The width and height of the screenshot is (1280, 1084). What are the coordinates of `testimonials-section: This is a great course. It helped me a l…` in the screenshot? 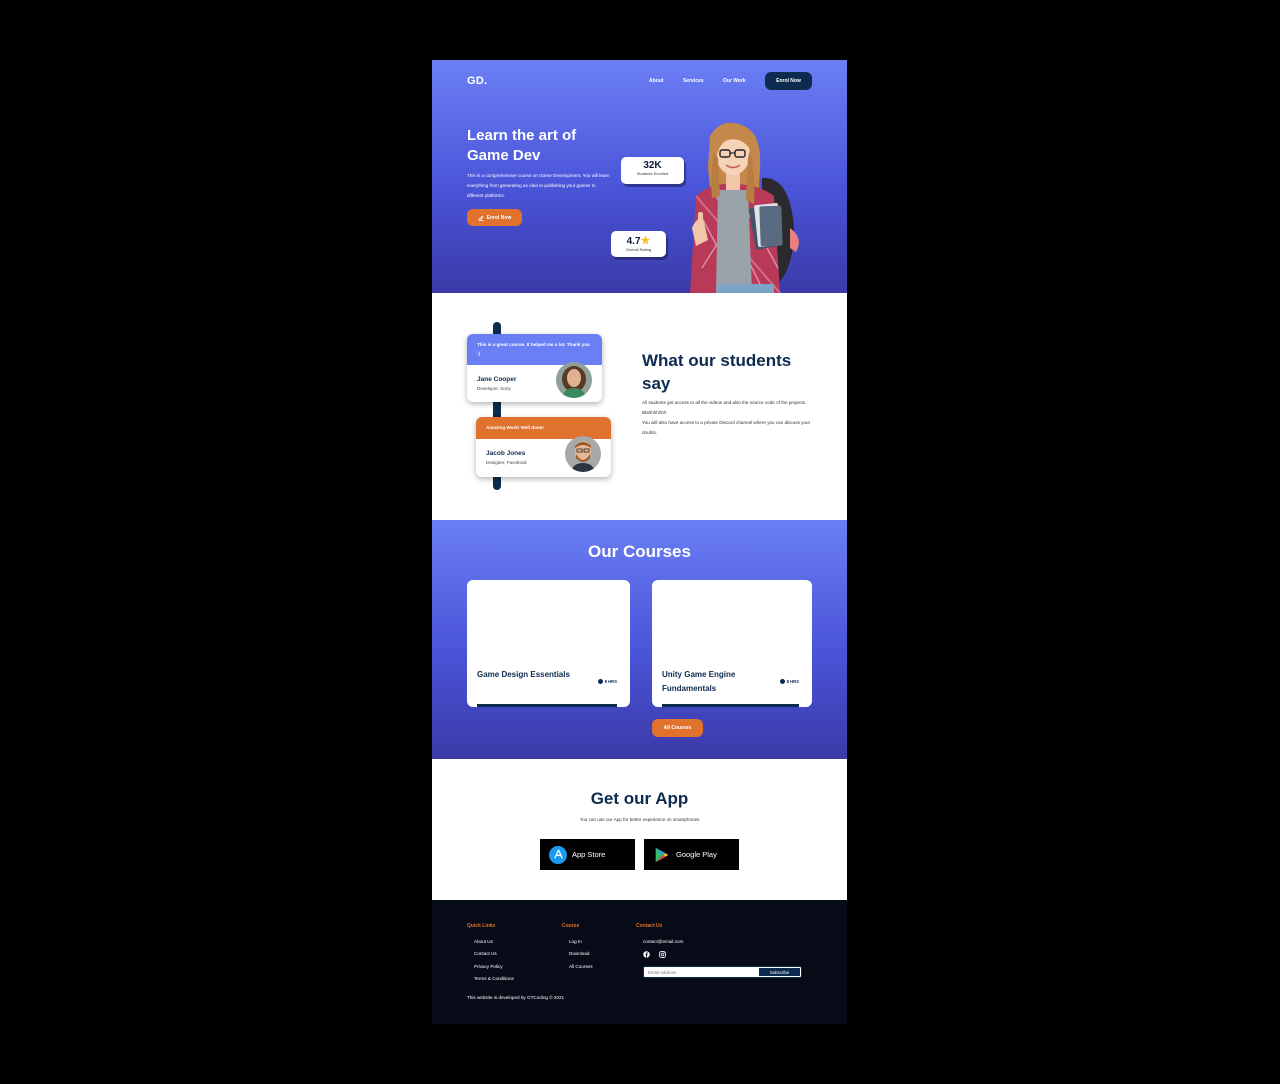 It's located at (639, 406).